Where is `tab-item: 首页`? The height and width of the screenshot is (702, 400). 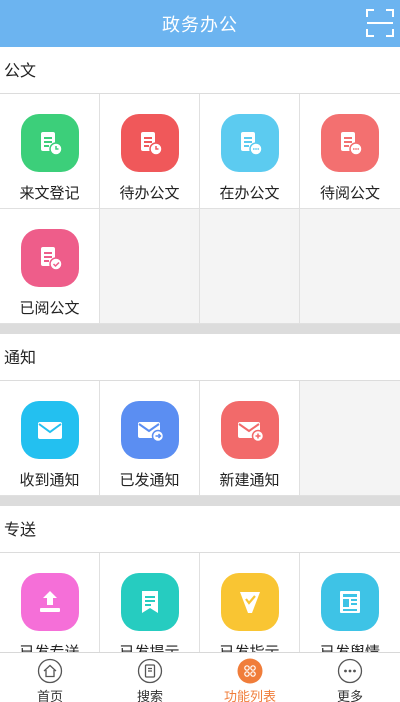
tab-item: 首页 is located at coordinates (50, 677).